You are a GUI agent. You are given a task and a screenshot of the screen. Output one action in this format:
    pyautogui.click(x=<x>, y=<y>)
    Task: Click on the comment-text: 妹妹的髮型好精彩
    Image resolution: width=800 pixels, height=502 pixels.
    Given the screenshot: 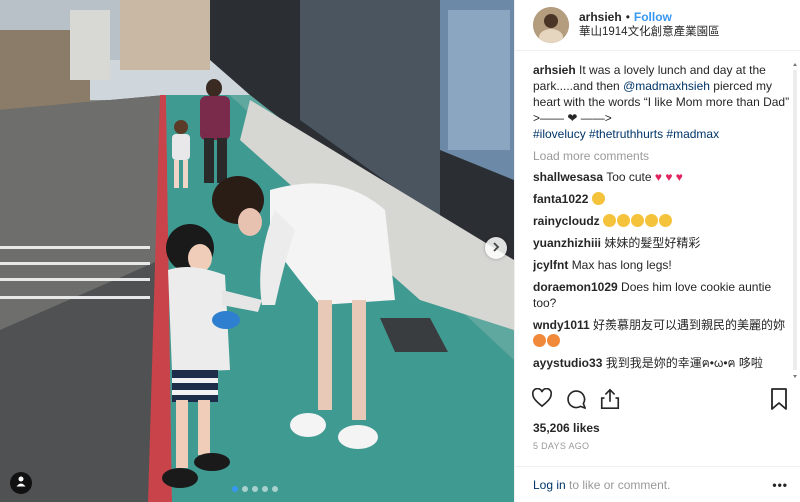 What is the action you would take?
    pyautogui.click(x=652, y=243)
    